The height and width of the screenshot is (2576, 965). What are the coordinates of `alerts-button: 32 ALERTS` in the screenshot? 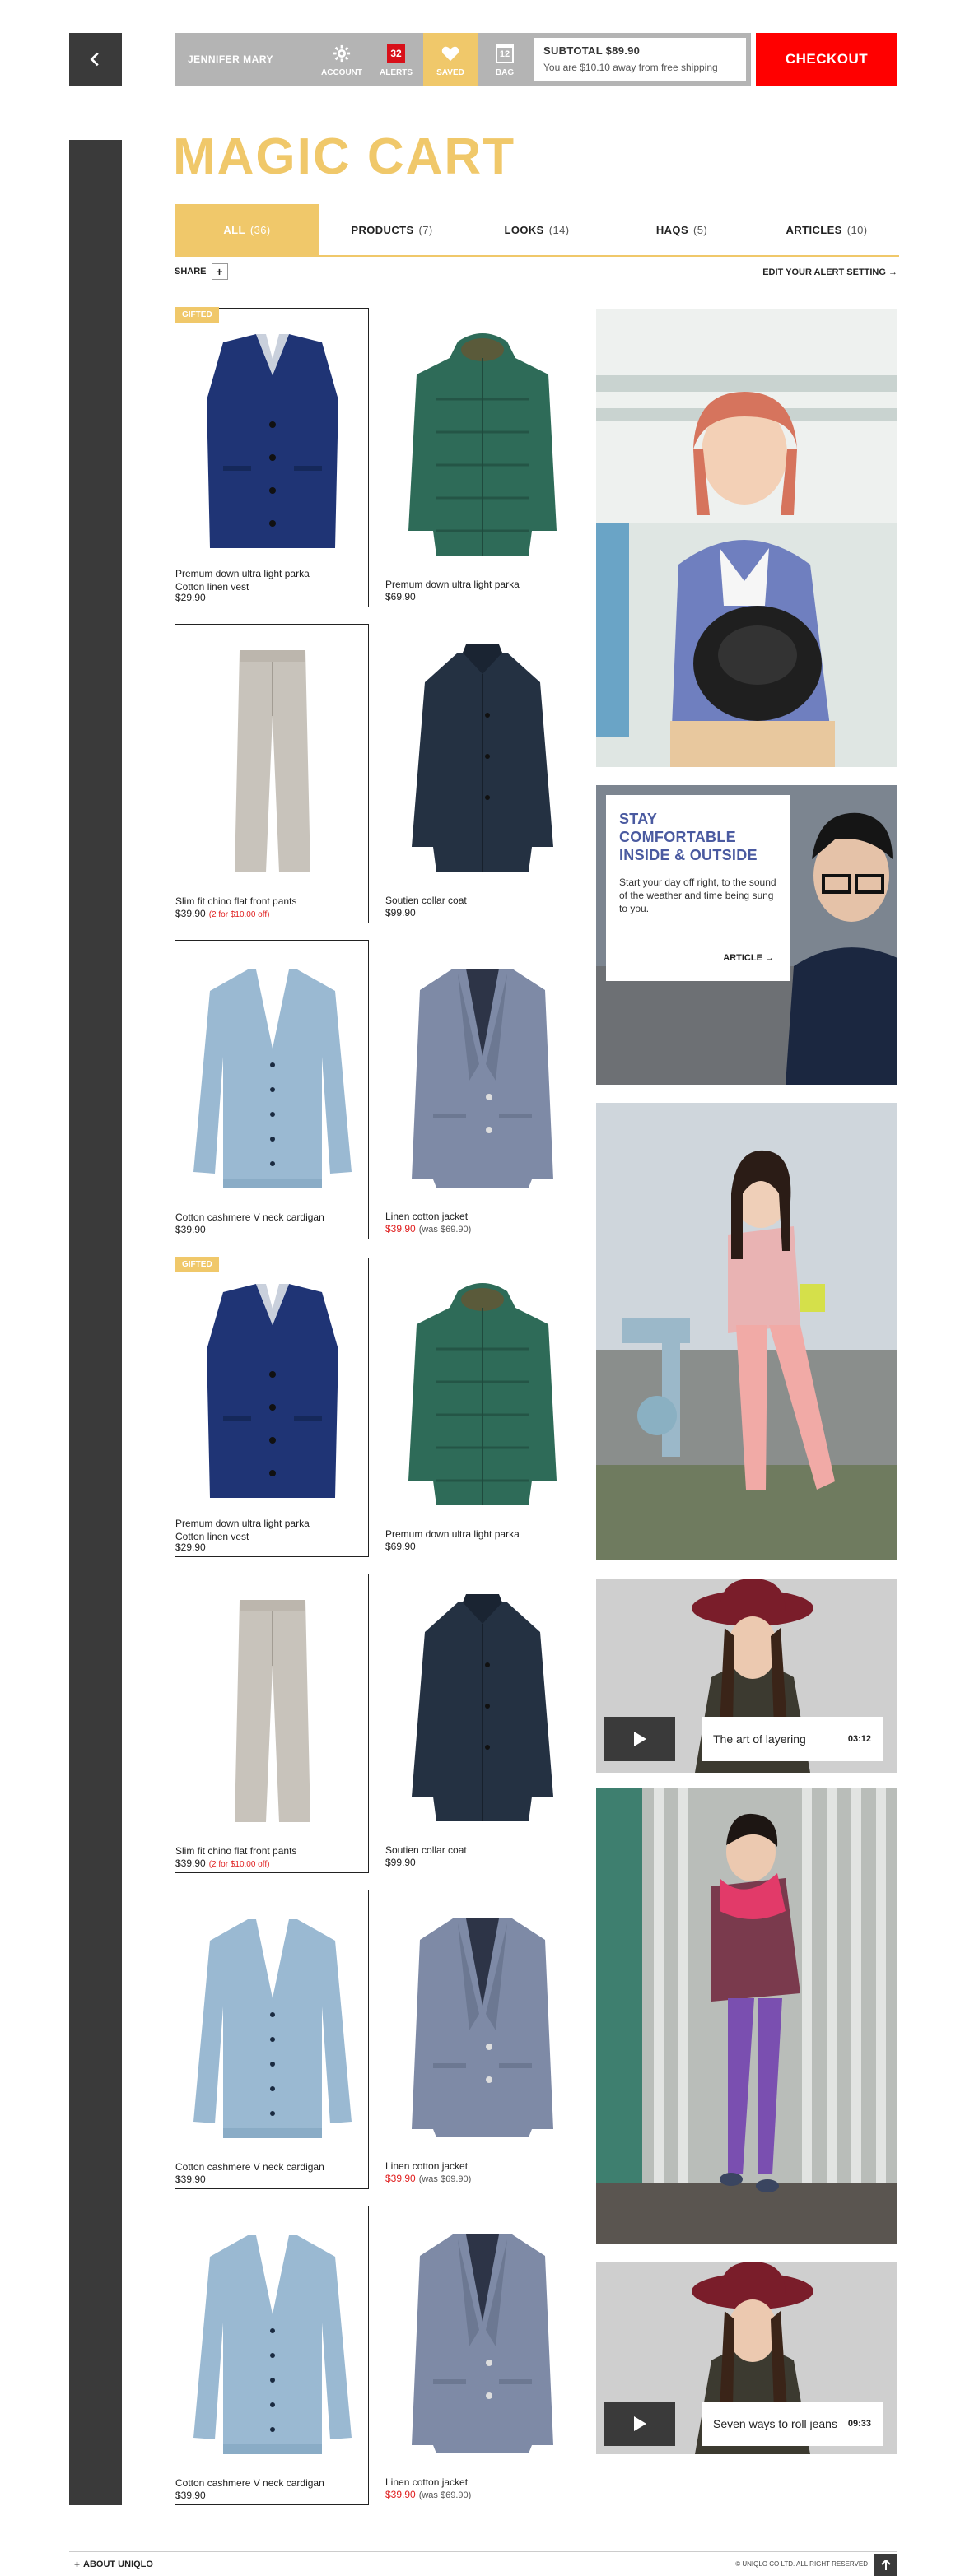 It's located at (396, 59).